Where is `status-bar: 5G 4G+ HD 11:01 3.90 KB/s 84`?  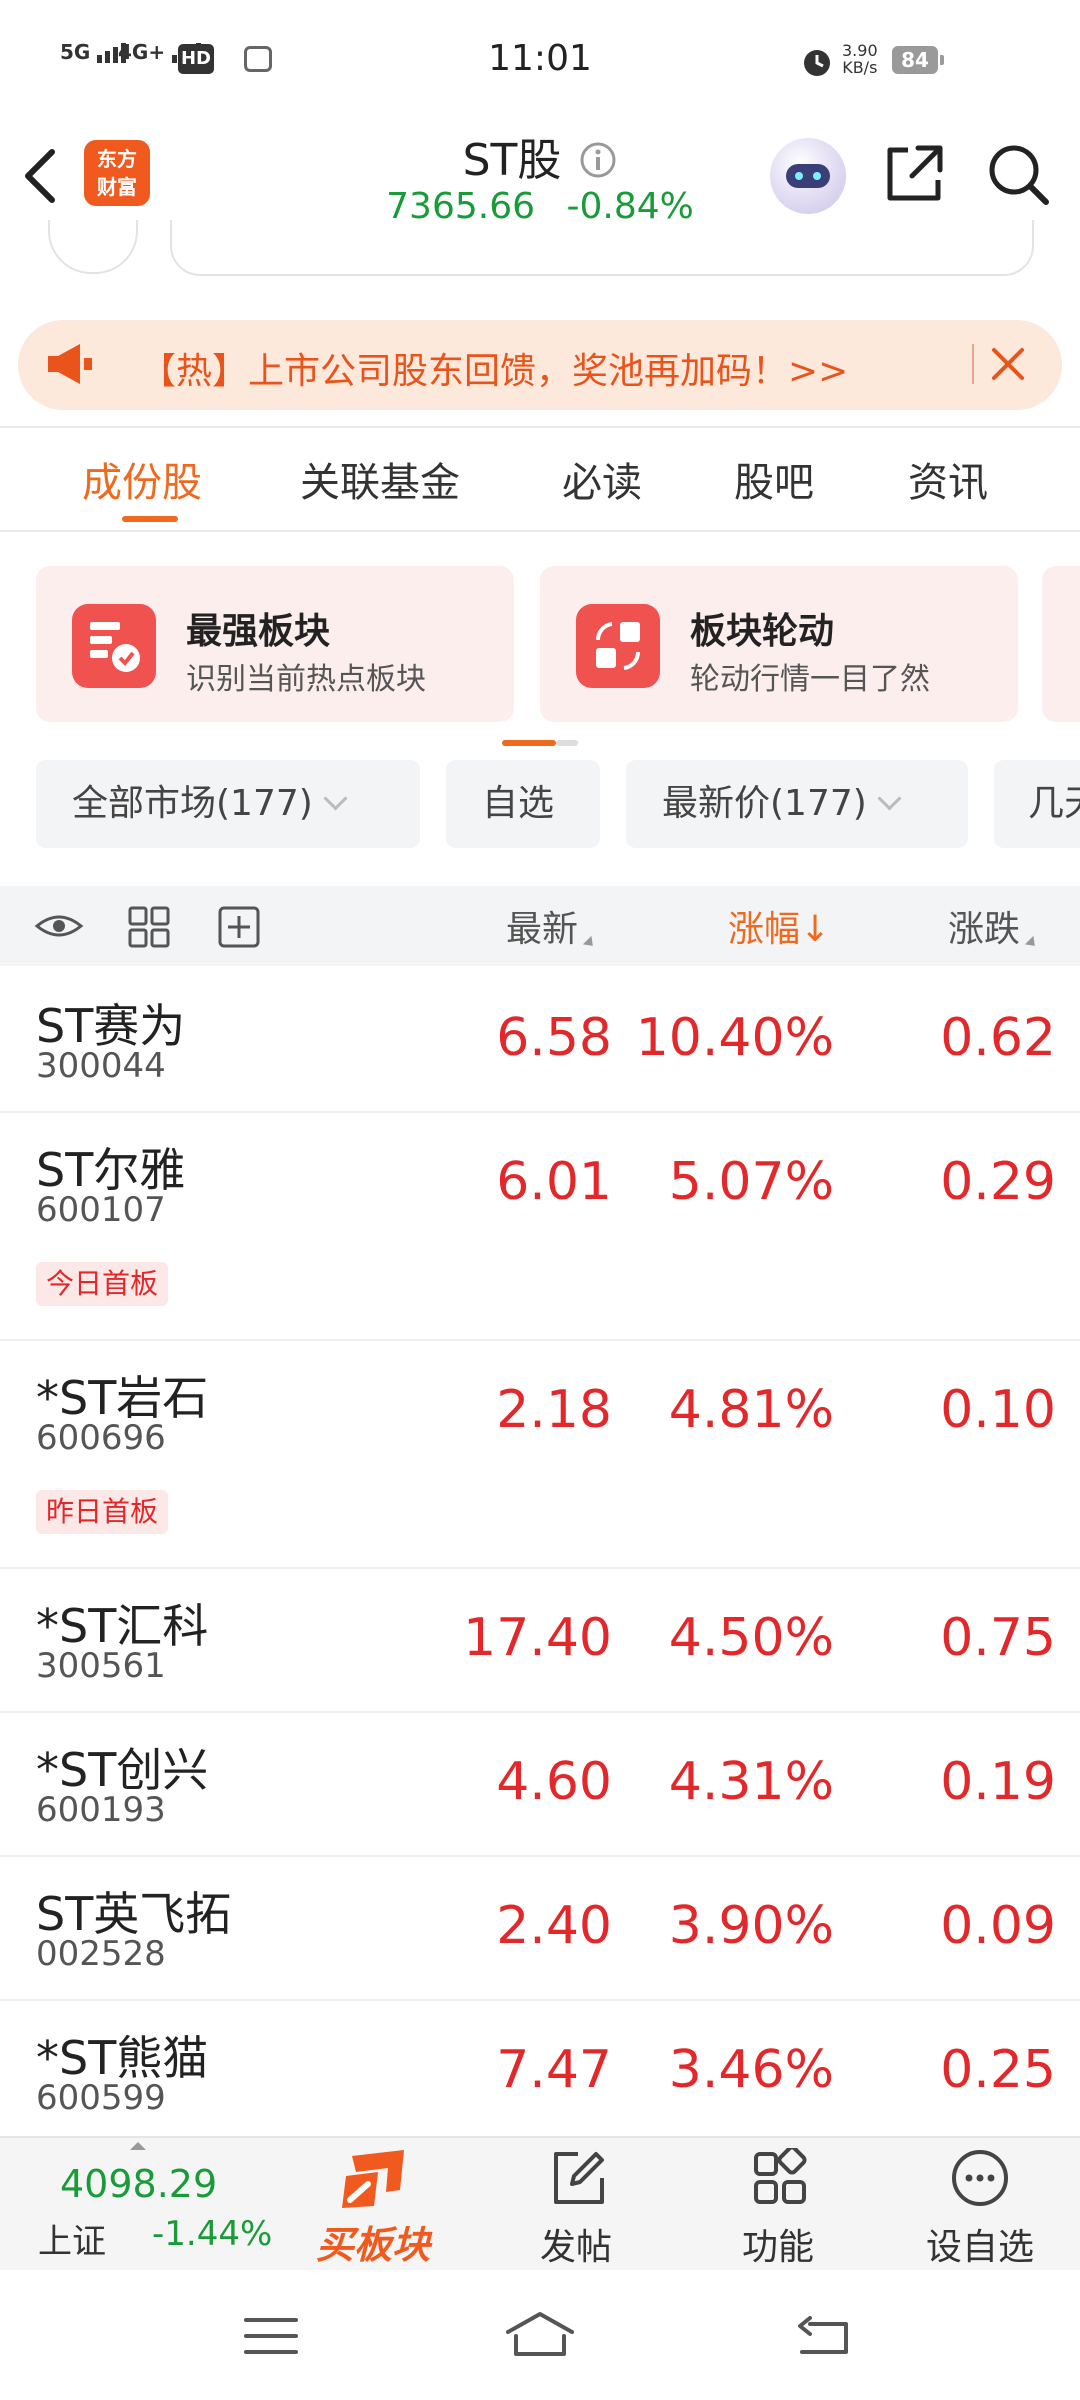
status-bar: 5G 4G+ HD 11:01 3.90 KB/s 84 is located at coordinates (540, 60).